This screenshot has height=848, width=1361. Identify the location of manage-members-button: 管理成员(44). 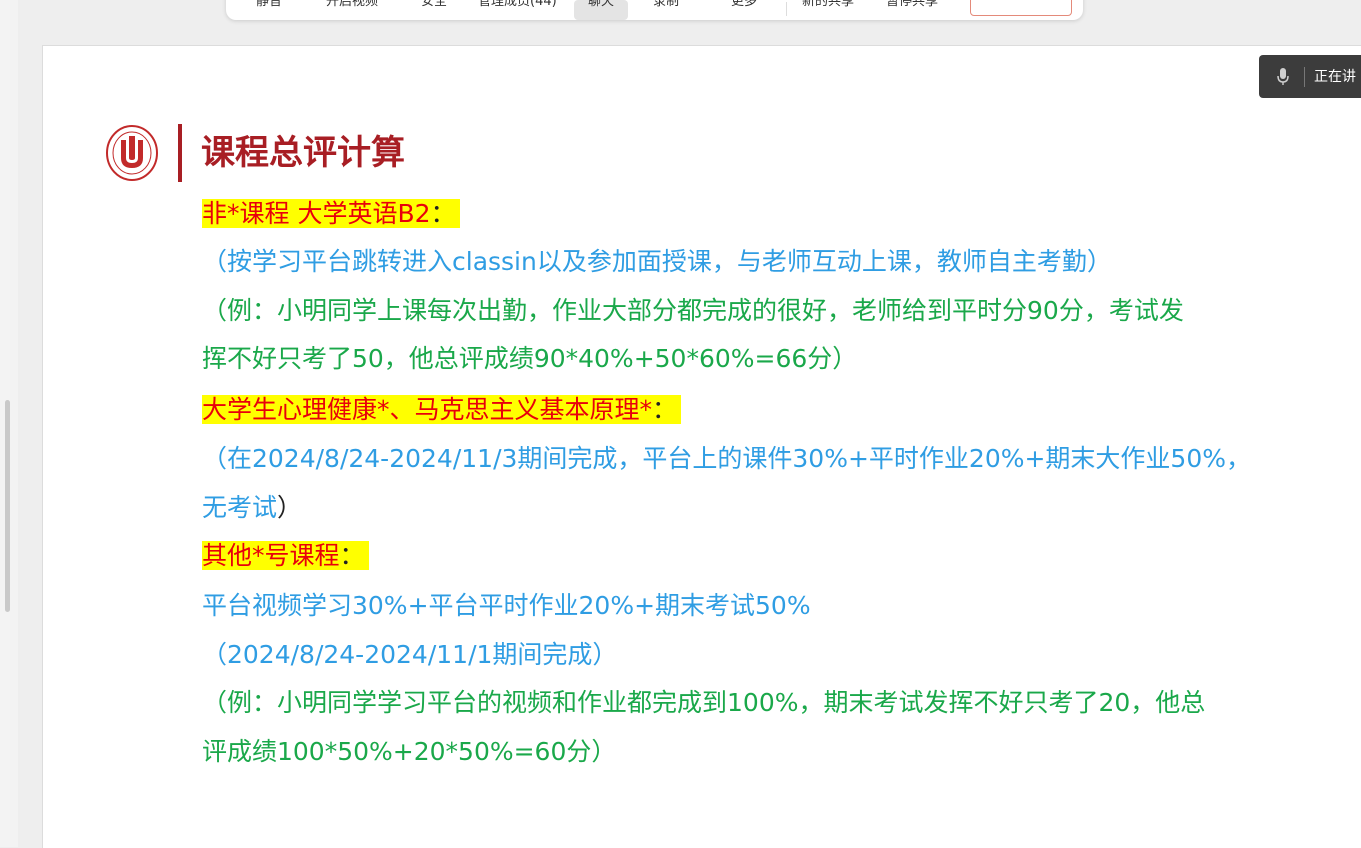
(523, 10).